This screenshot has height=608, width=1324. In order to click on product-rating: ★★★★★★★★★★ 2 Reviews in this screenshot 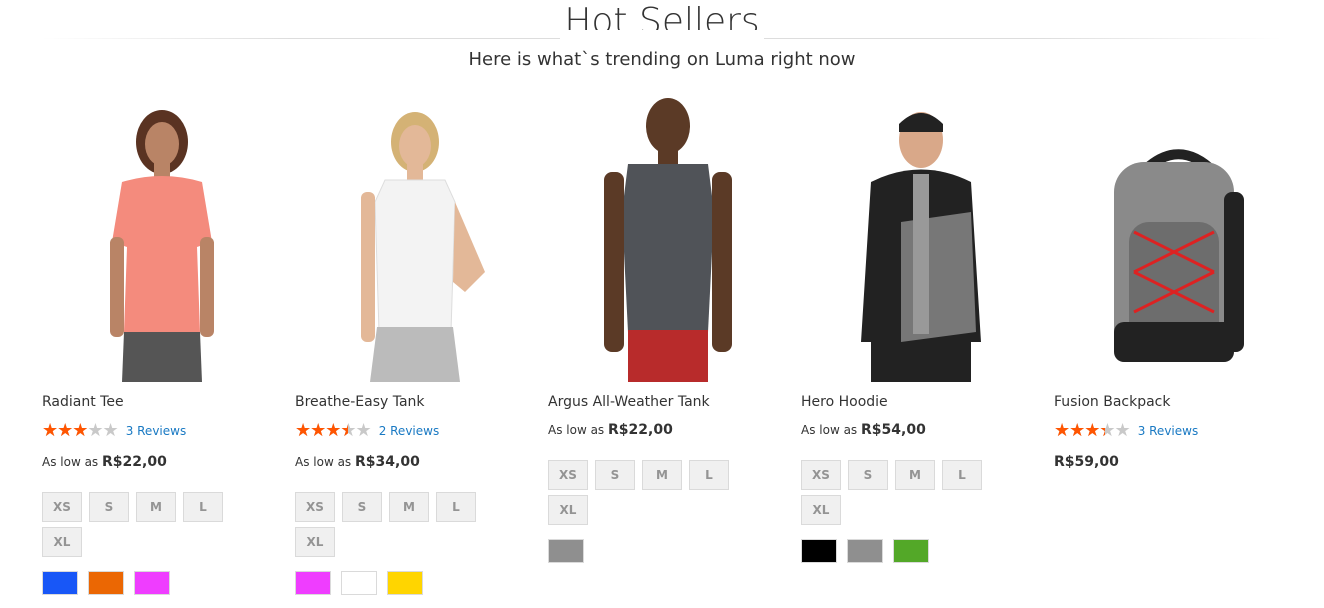, I will do `click(415, 431)`.